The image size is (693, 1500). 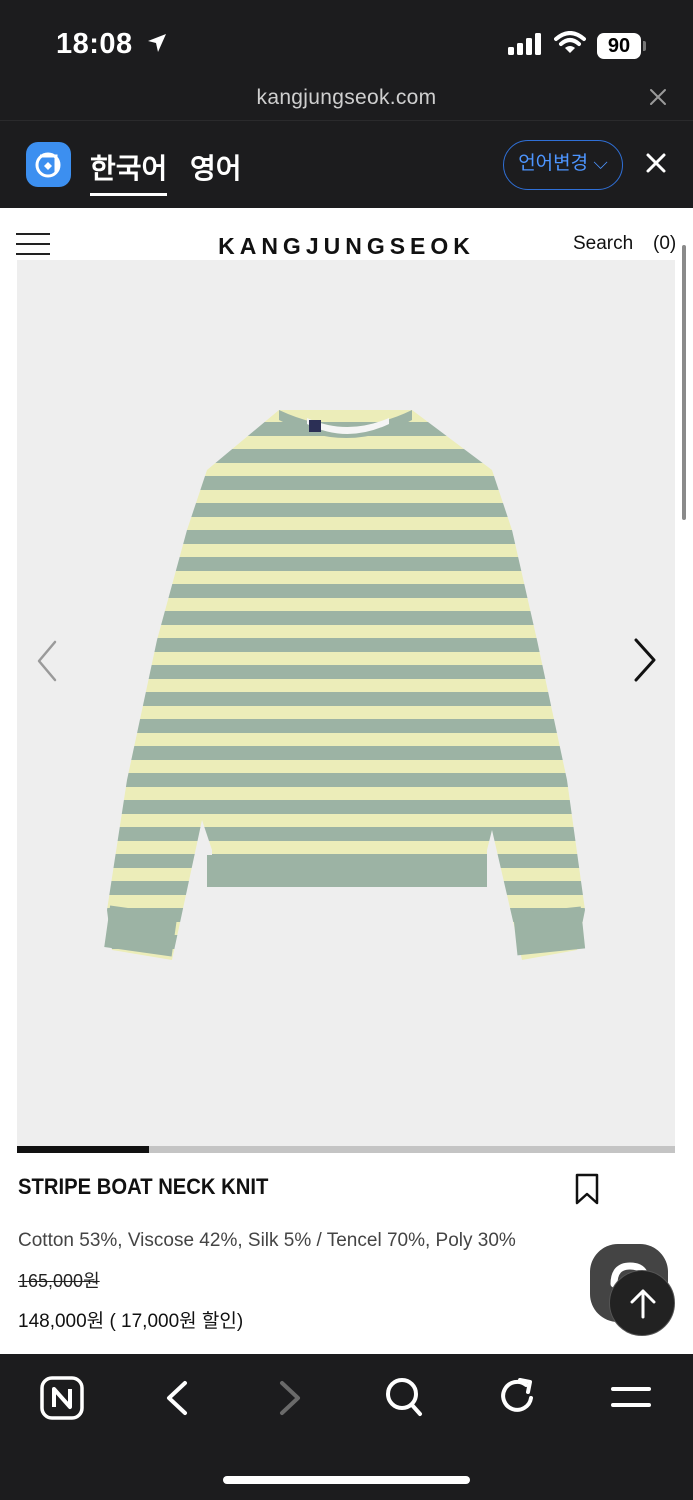 What do you see at coordinates (518, 1397) in the screenshot?
I see `refresh-icon` at bounding box center [518, 1397].